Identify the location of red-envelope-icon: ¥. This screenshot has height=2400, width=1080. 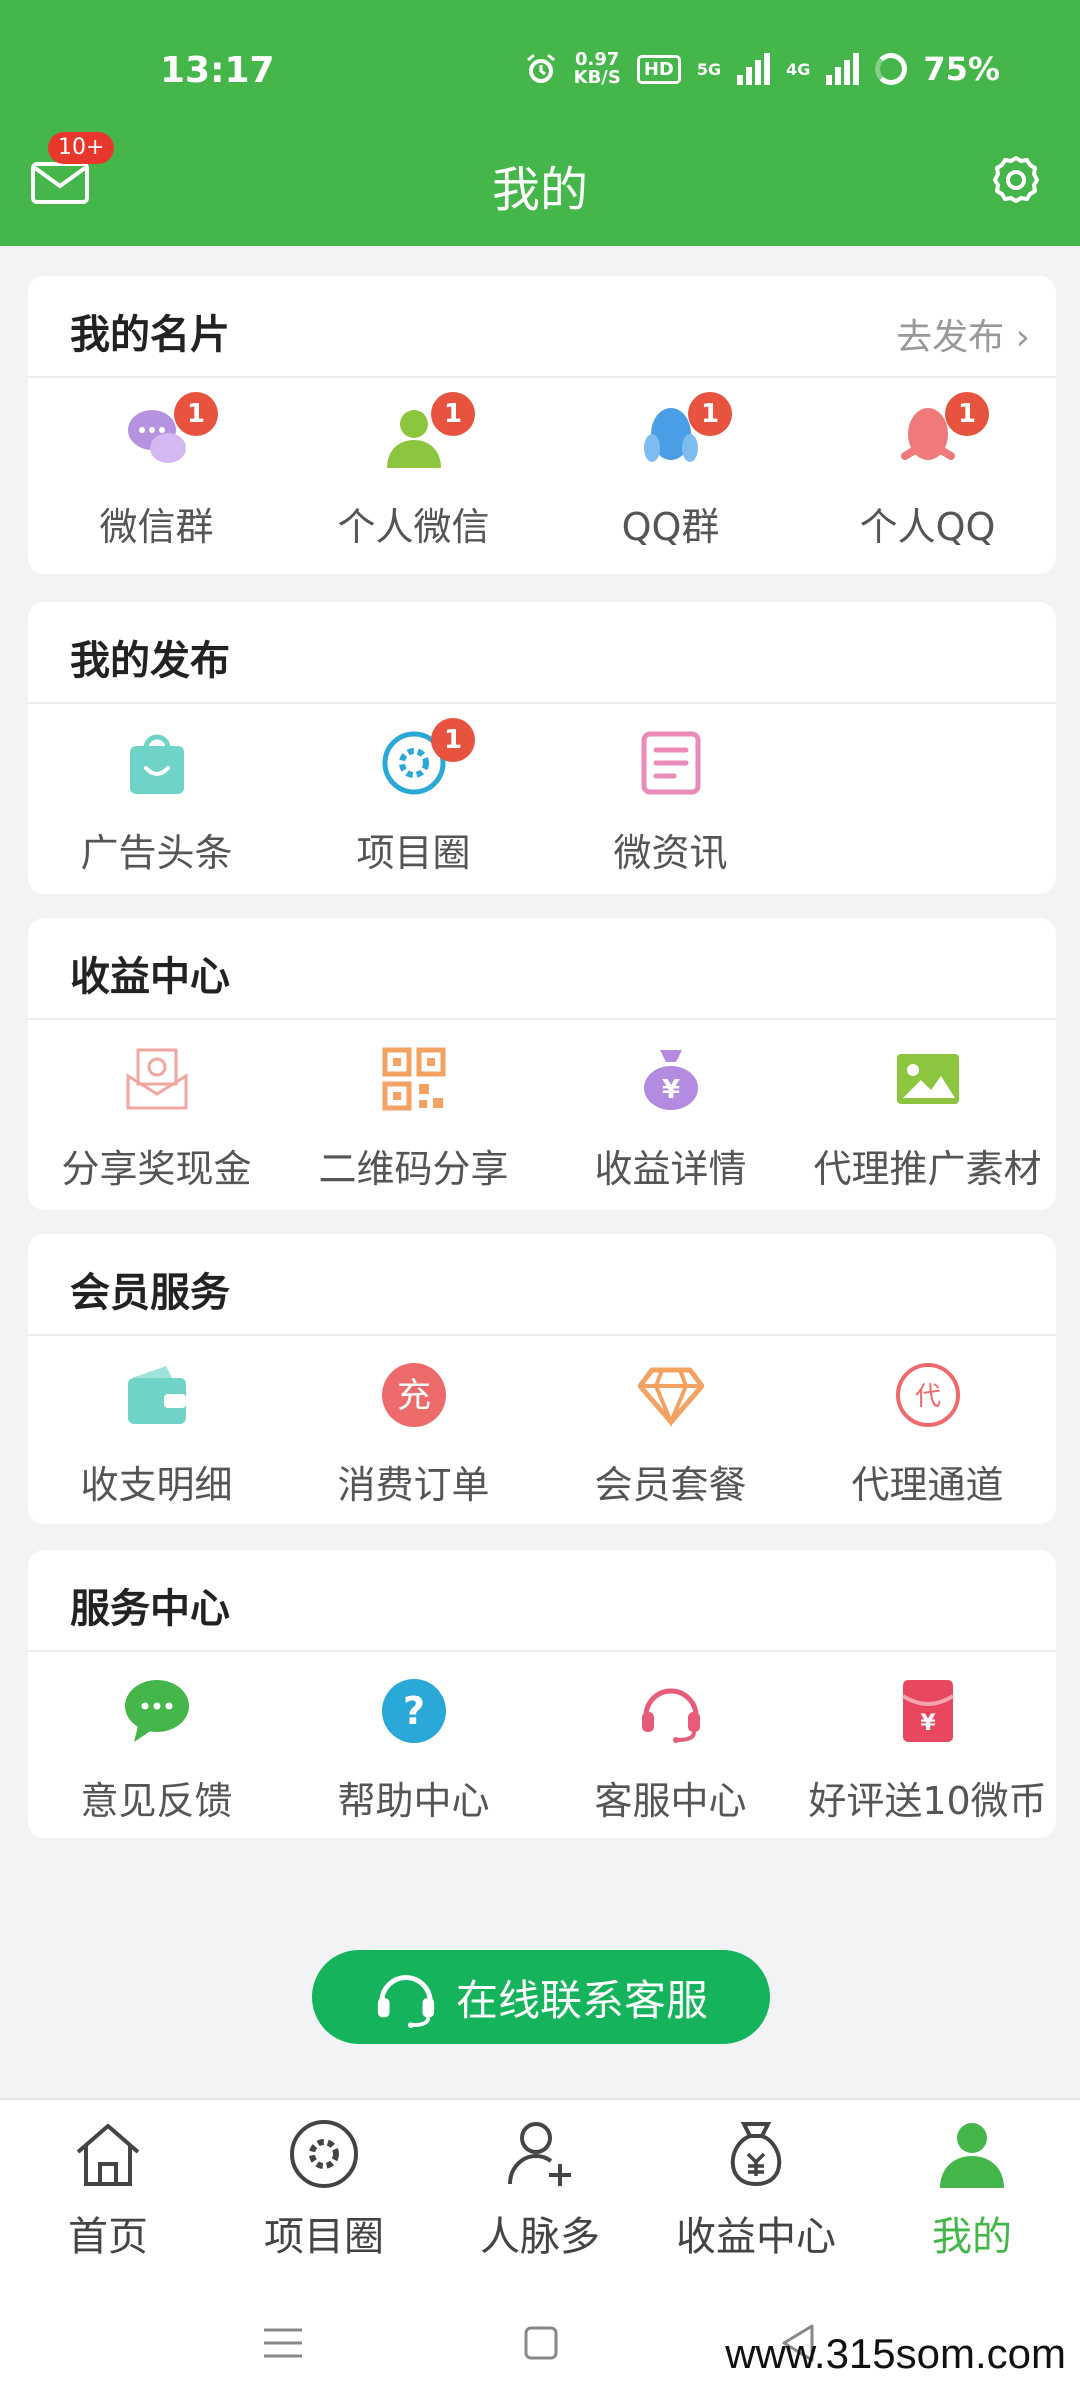
(928, 1711).